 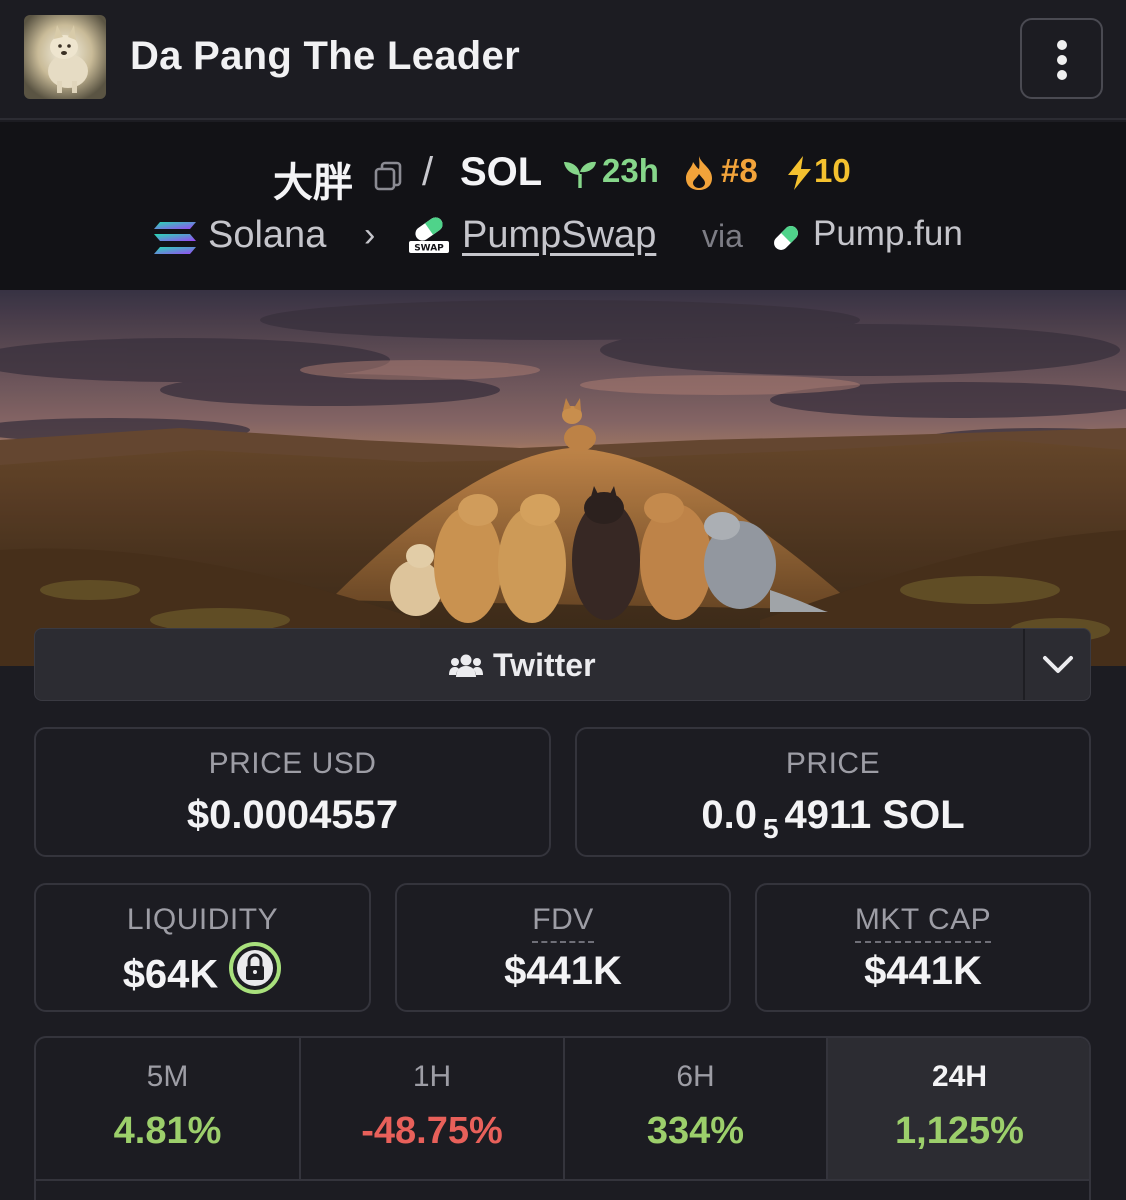 I want to click on mkt-cap-card: MKT CAP $441K, so click(x=923, y=947).